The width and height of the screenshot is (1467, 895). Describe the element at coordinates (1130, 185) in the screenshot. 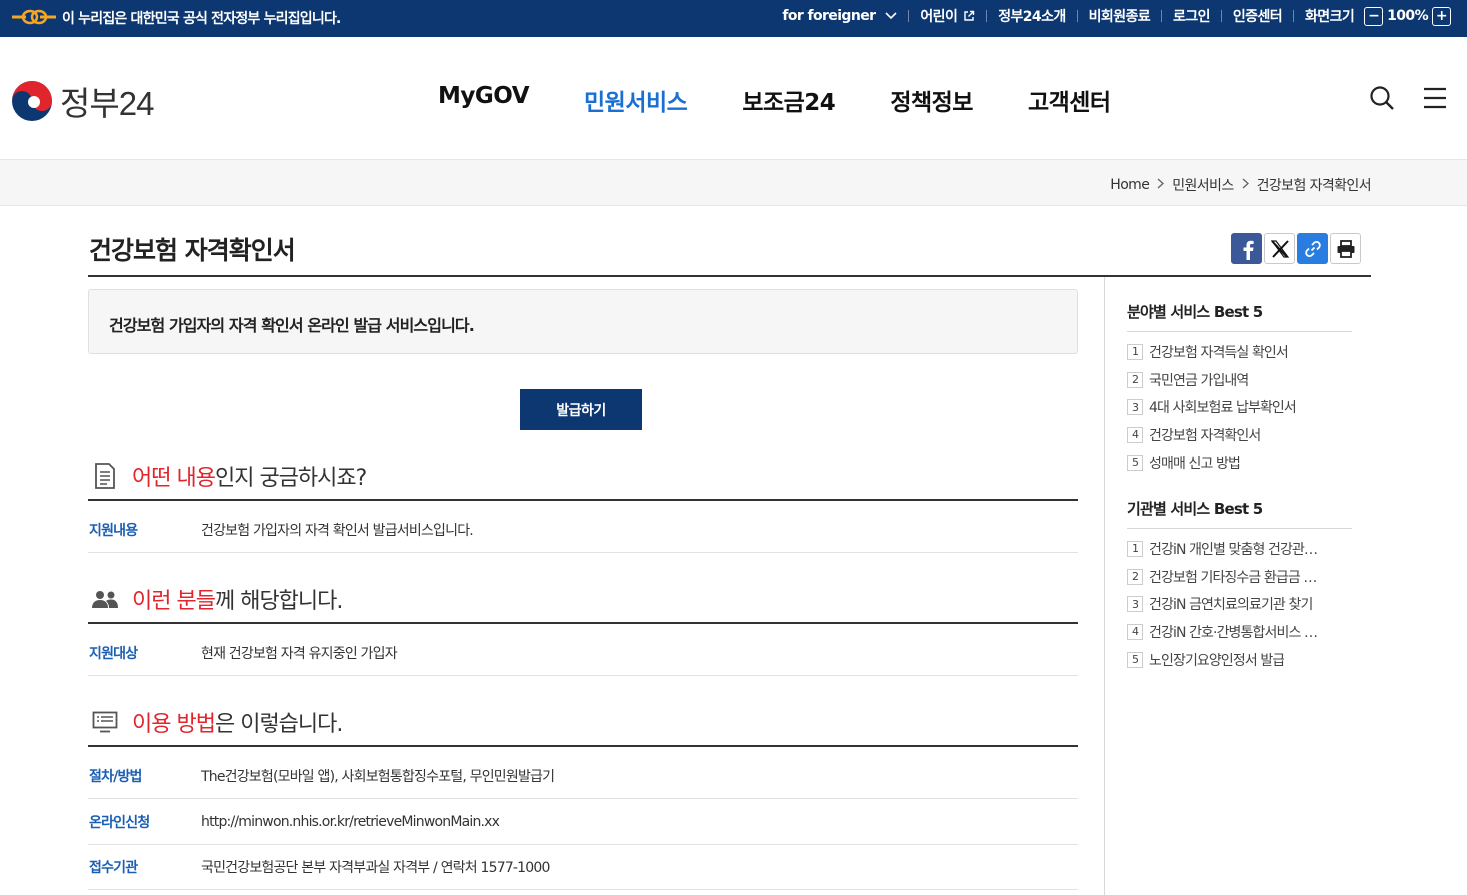

I see `breadcrumb-home: Home` at that location.